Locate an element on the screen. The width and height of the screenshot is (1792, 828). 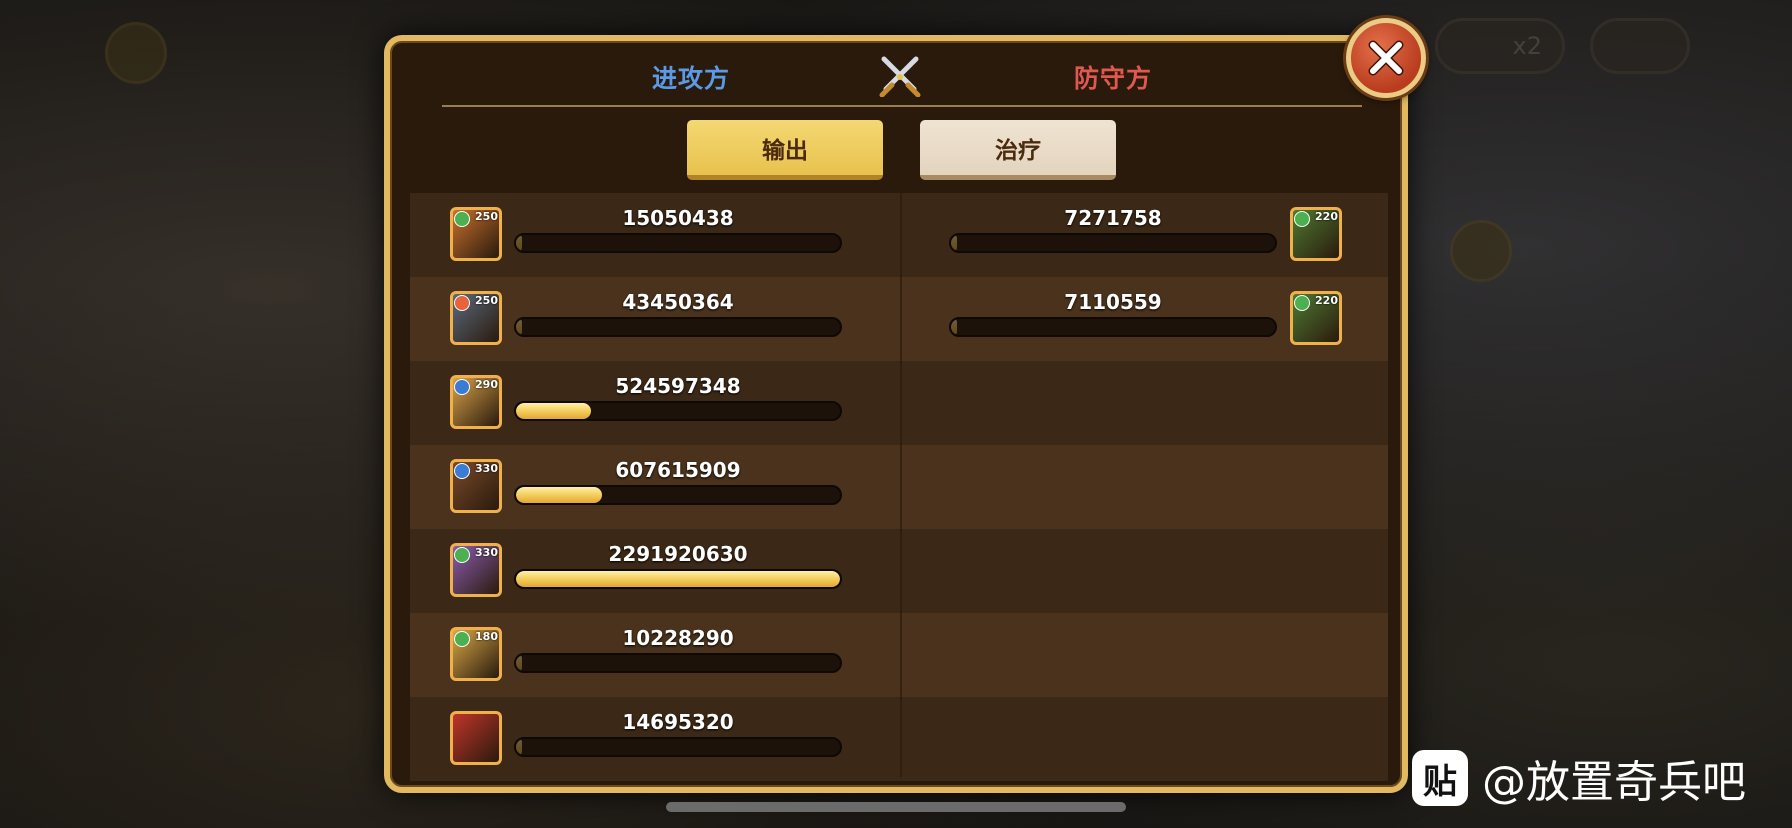
damage-value: 607615909 is located at coordinates (678, 470).